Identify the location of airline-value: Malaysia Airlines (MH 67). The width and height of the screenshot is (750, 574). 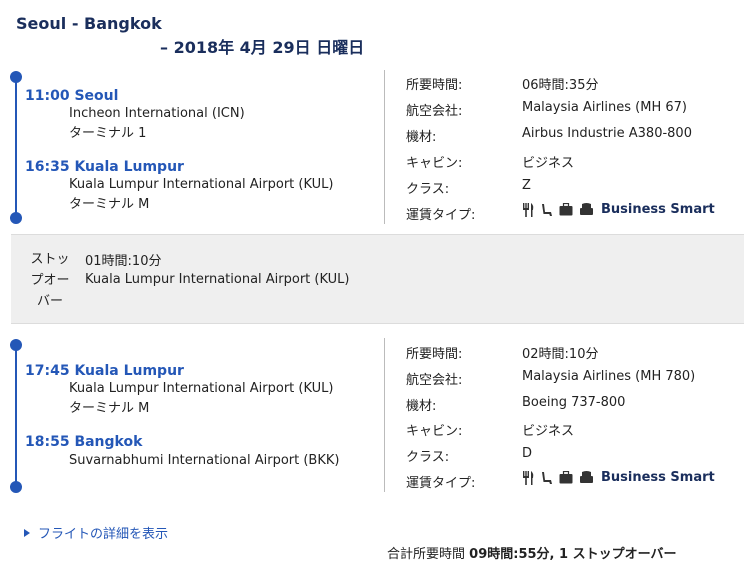
(604, 107).